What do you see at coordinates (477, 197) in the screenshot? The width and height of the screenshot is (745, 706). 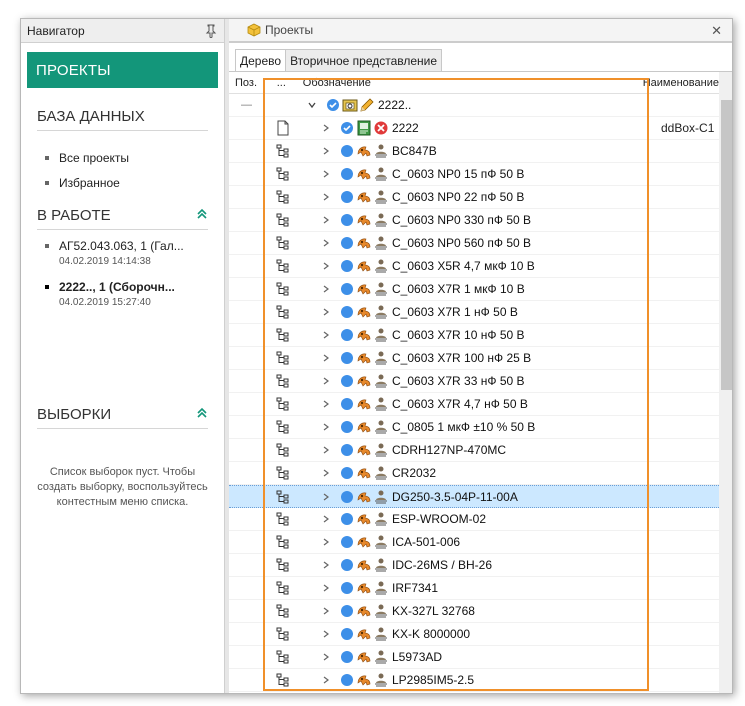 I see `cell-designation: C_0603 NP0 22 пФ 50 В` at bounding box center [477, 197].